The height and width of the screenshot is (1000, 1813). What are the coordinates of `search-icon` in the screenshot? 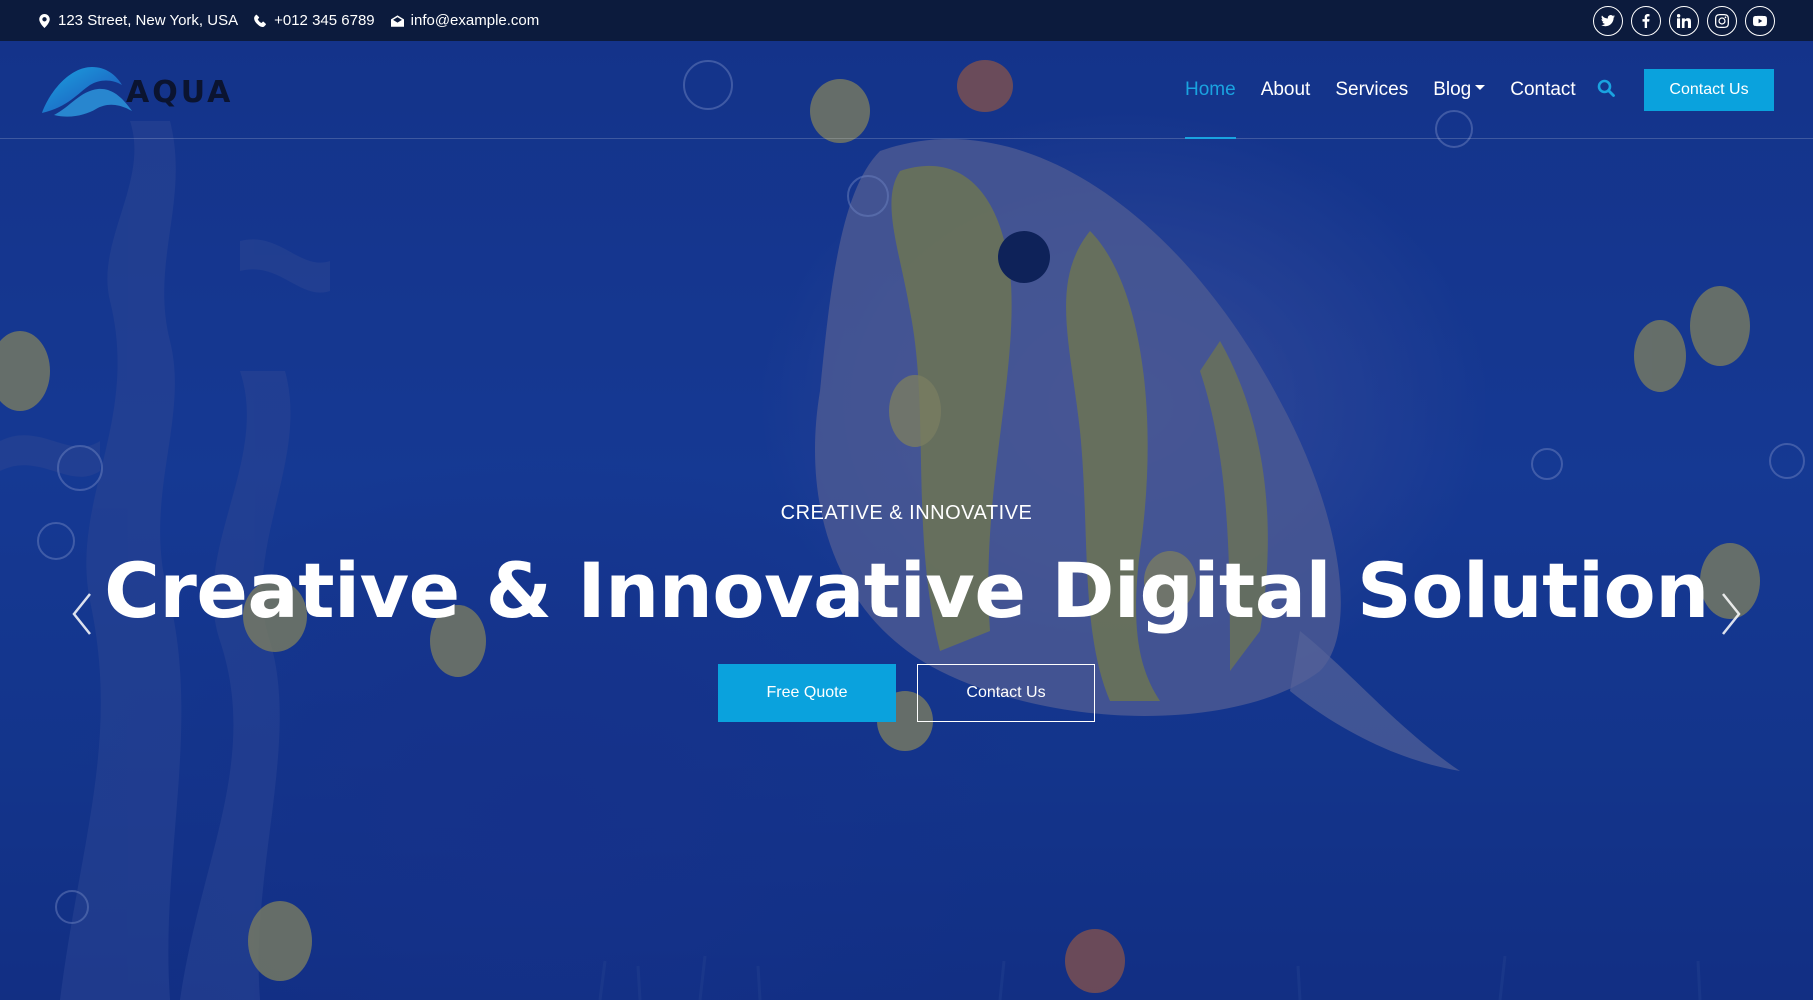 It's located at (1606, 88).